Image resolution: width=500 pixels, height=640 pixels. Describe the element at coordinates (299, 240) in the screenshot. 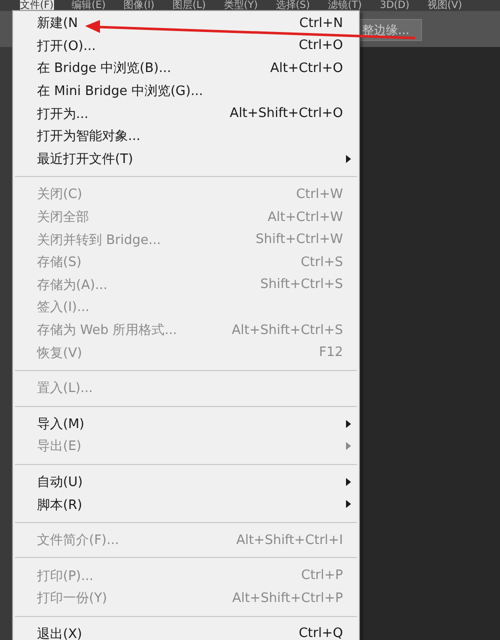

I see `shortcut-label: Shift+Ctrl+W` at that location.